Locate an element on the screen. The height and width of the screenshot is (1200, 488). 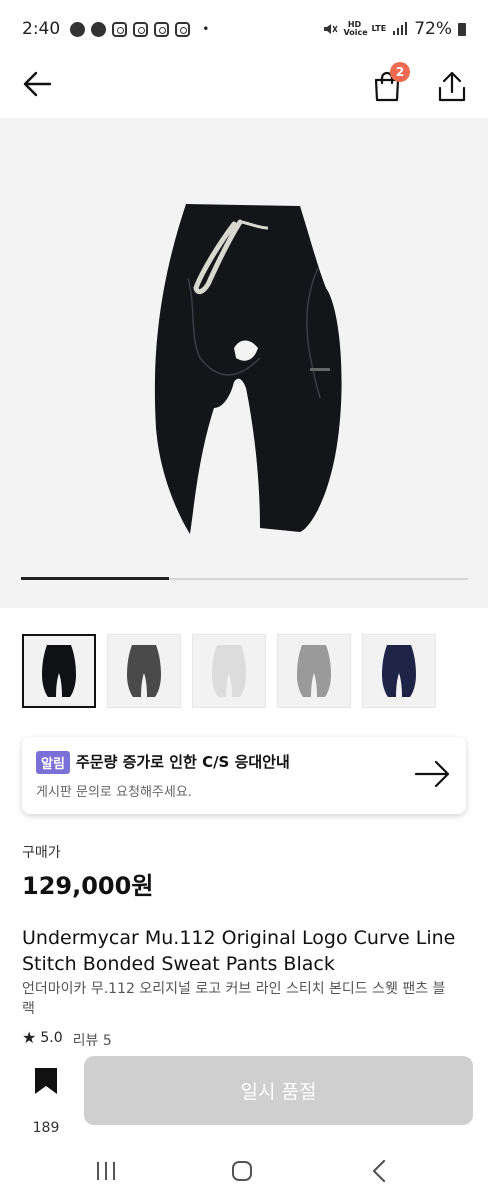
status-right: HD Voice LTE 72% is located at coordinates (394, 29).